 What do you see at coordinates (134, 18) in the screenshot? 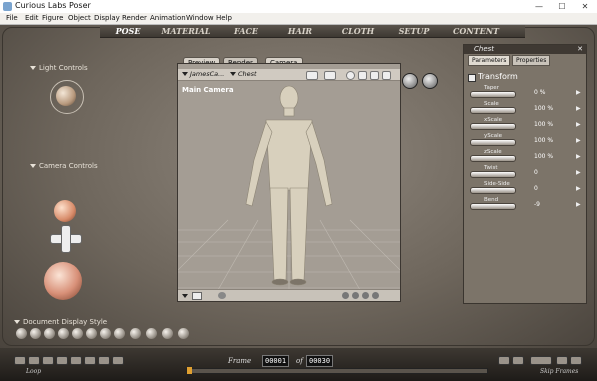
I see `menu-render: Render` at bounding box center [134, 18].